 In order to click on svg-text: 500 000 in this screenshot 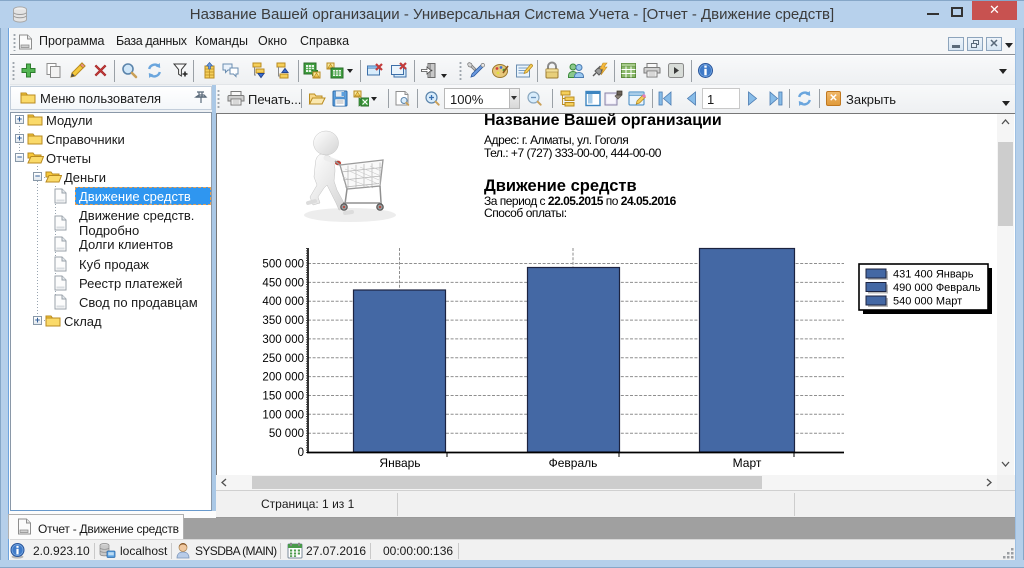, I will do `click(283, 265)`.